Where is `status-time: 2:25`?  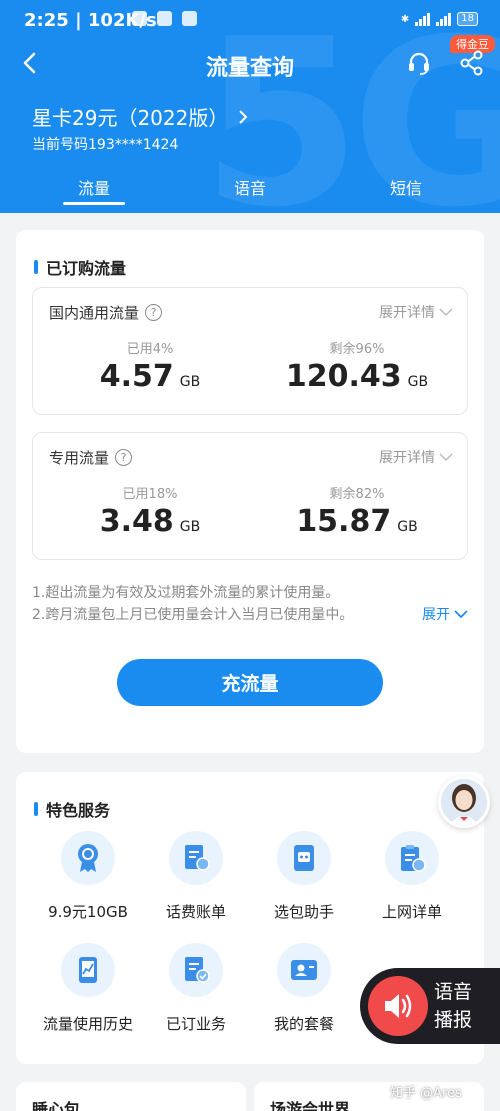
status-time: 2:25 is located at coordinates (46, 20).